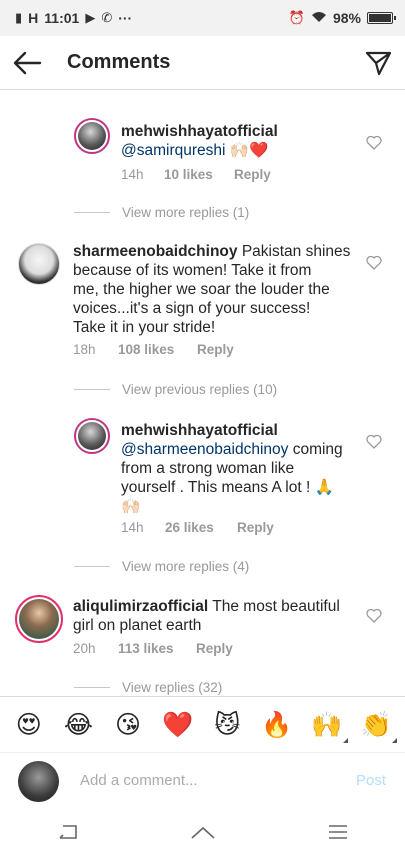 The image size is (405, 855). I want to click on comment-likes: 108 likes, so click(157, 349).